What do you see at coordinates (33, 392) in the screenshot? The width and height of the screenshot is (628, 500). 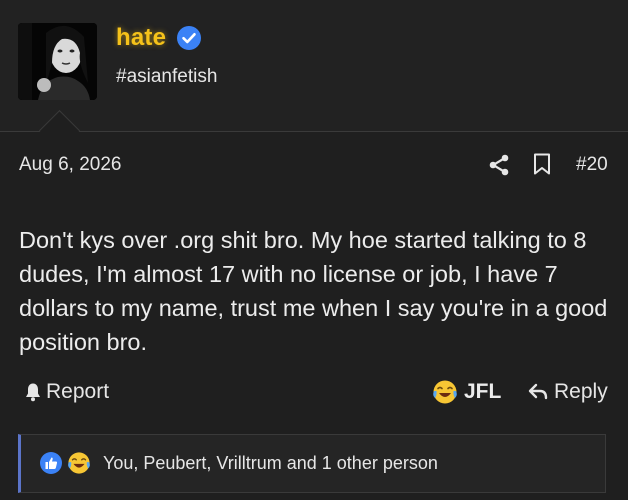 I see `bell-icon` at bounding box center [33, 392].